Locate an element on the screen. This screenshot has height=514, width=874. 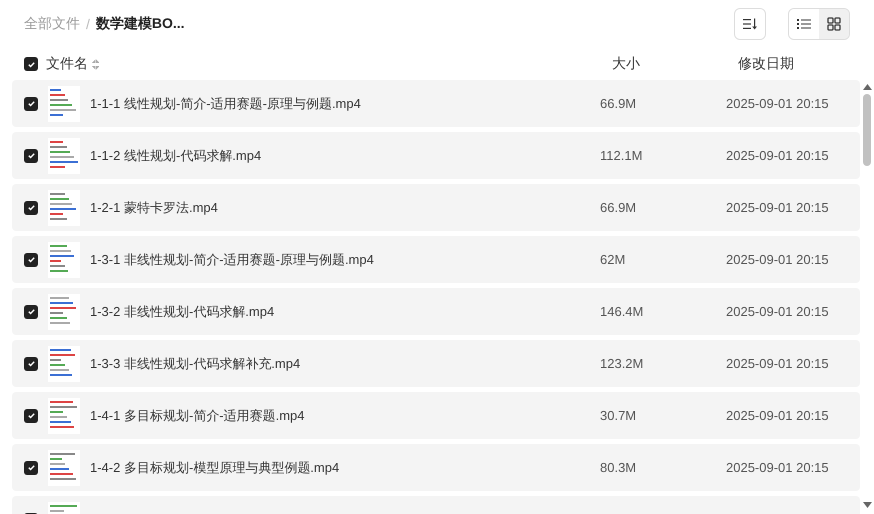
sort-lines-icon is located at coordinates (750, 24).